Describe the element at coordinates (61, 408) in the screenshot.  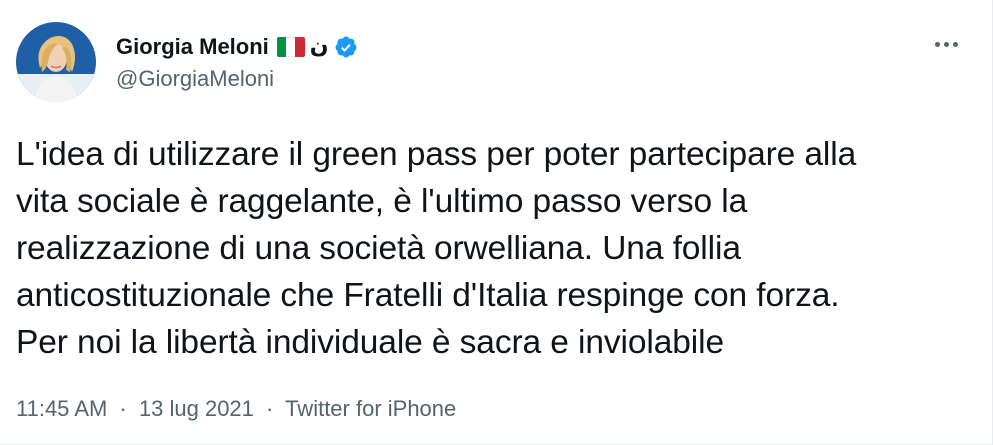
I see `tweet-time-link: 11:45 AM` at that location.